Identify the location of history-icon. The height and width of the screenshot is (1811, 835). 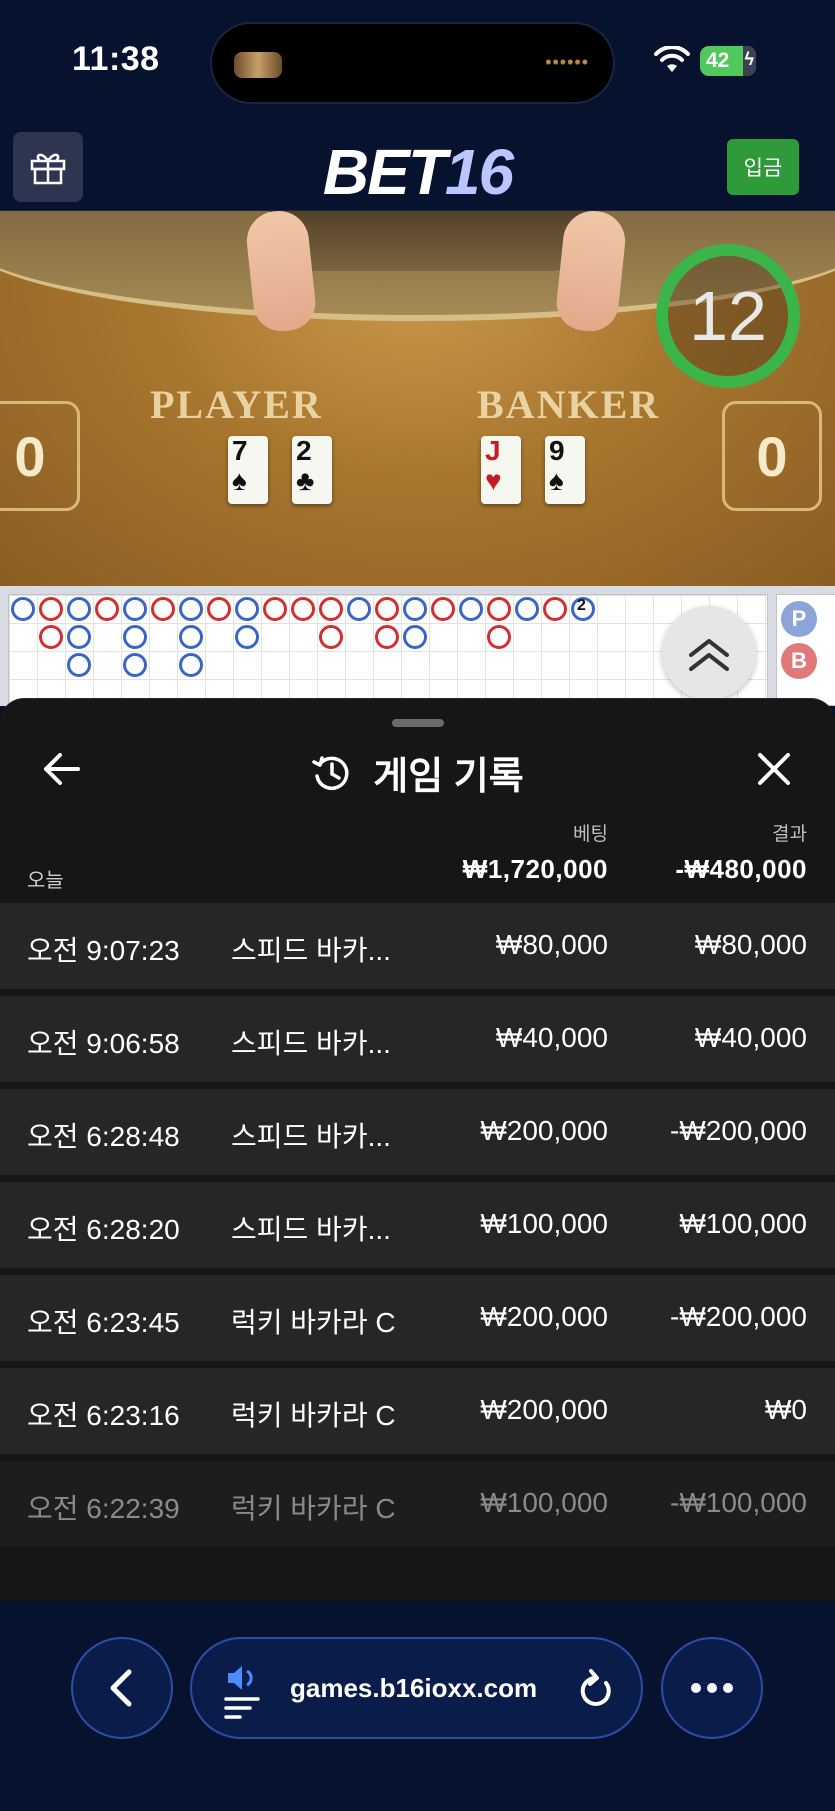
(330, 772).